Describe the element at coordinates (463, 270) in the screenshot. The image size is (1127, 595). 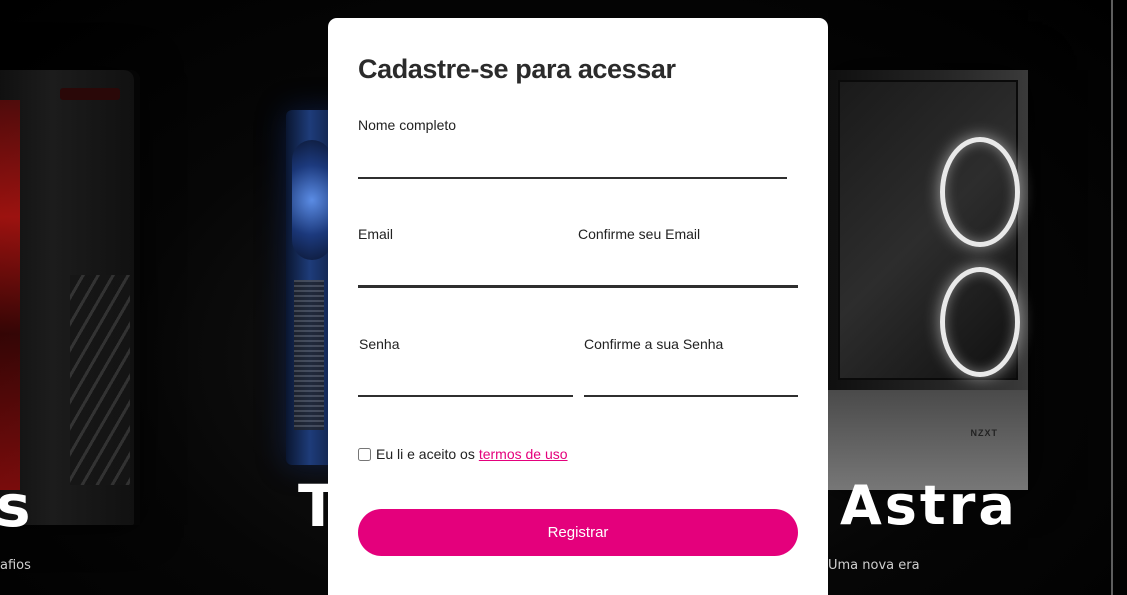
I see `email-input` at that location.